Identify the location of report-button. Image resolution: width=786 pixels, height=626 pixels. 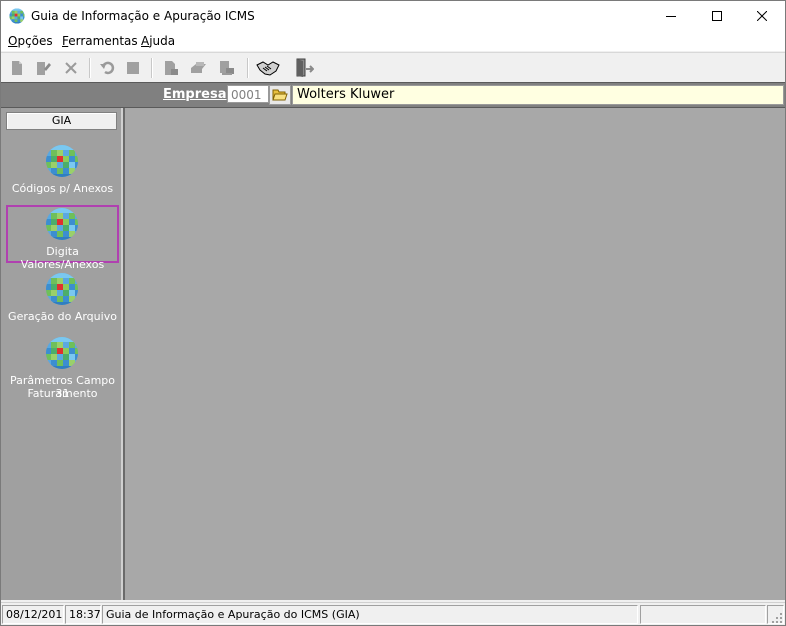
(171, 68).